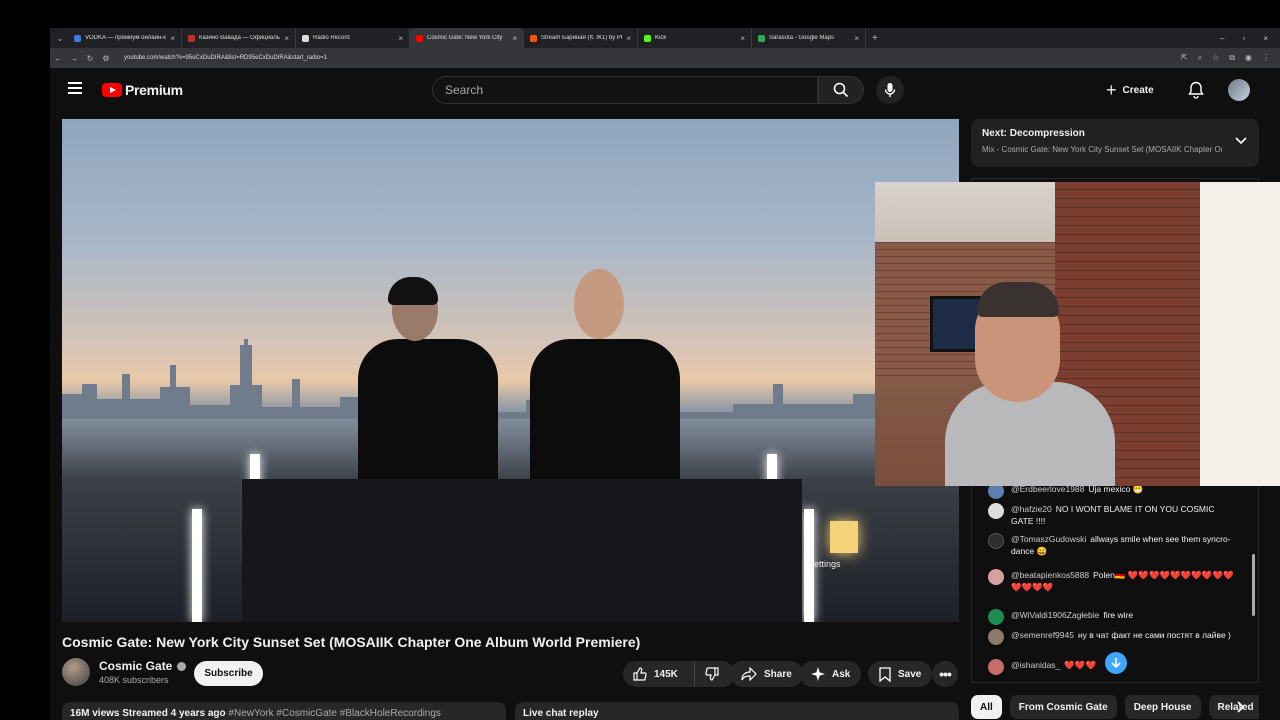  What do you see at coordinates (1116, 663) in the screenshot?
I see `jump-to-latest-button` at bounding box center [1116, 663].